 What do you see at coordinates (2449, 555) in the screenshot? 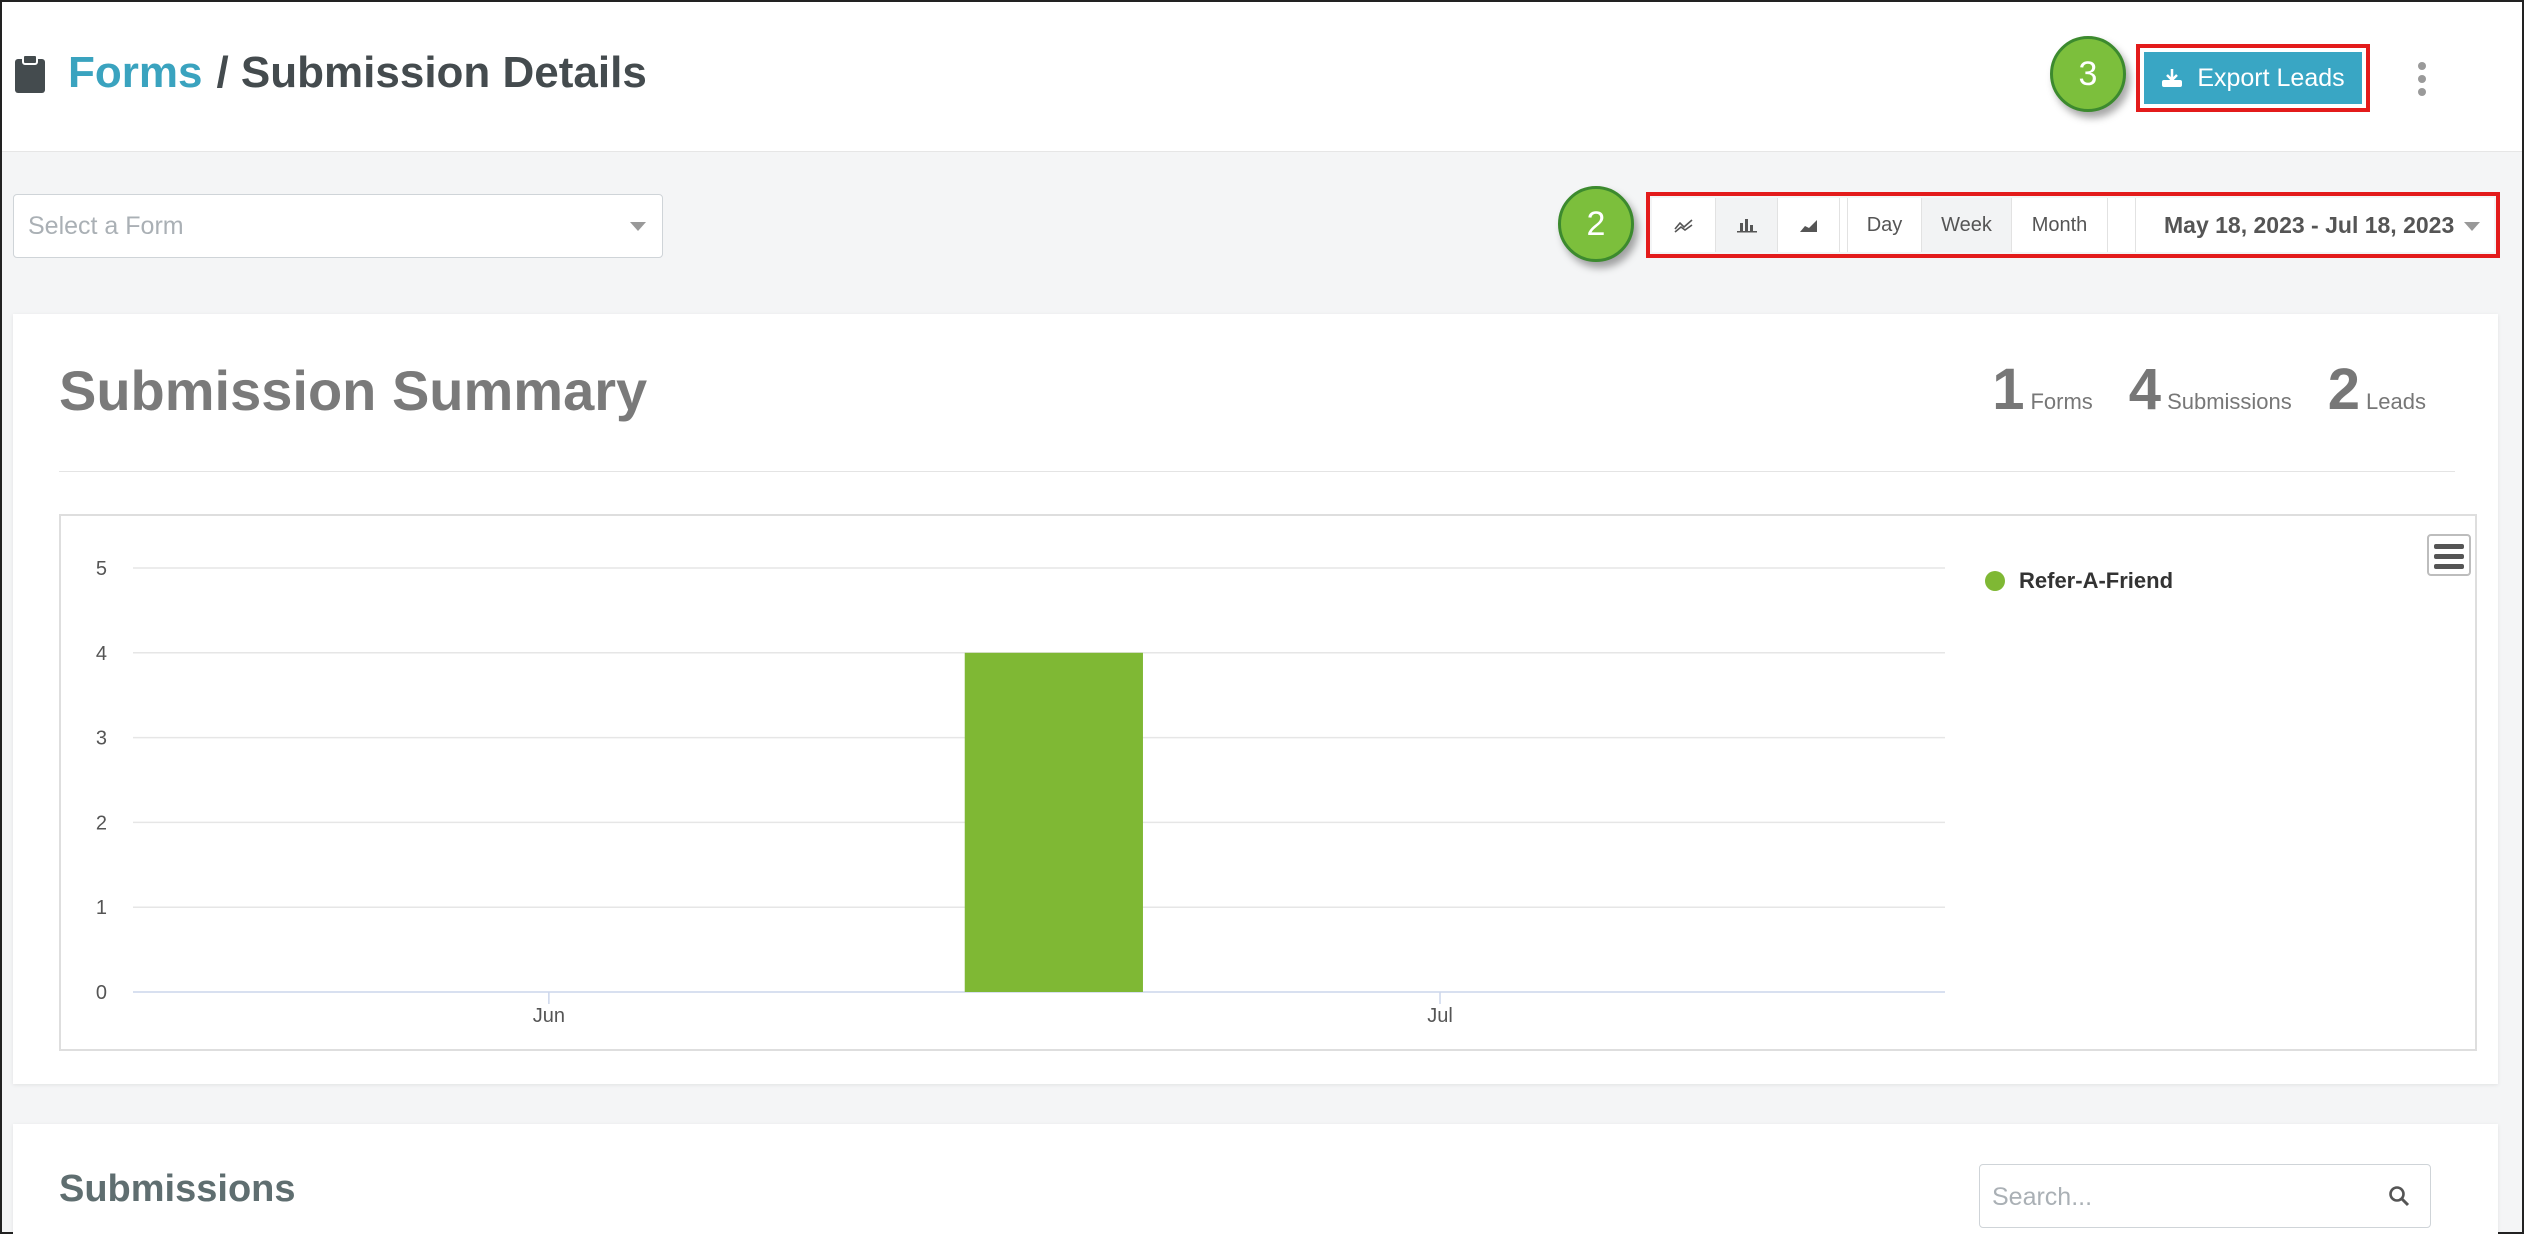
I see `chart-menu-icon` at bounding box center [2449, 555].